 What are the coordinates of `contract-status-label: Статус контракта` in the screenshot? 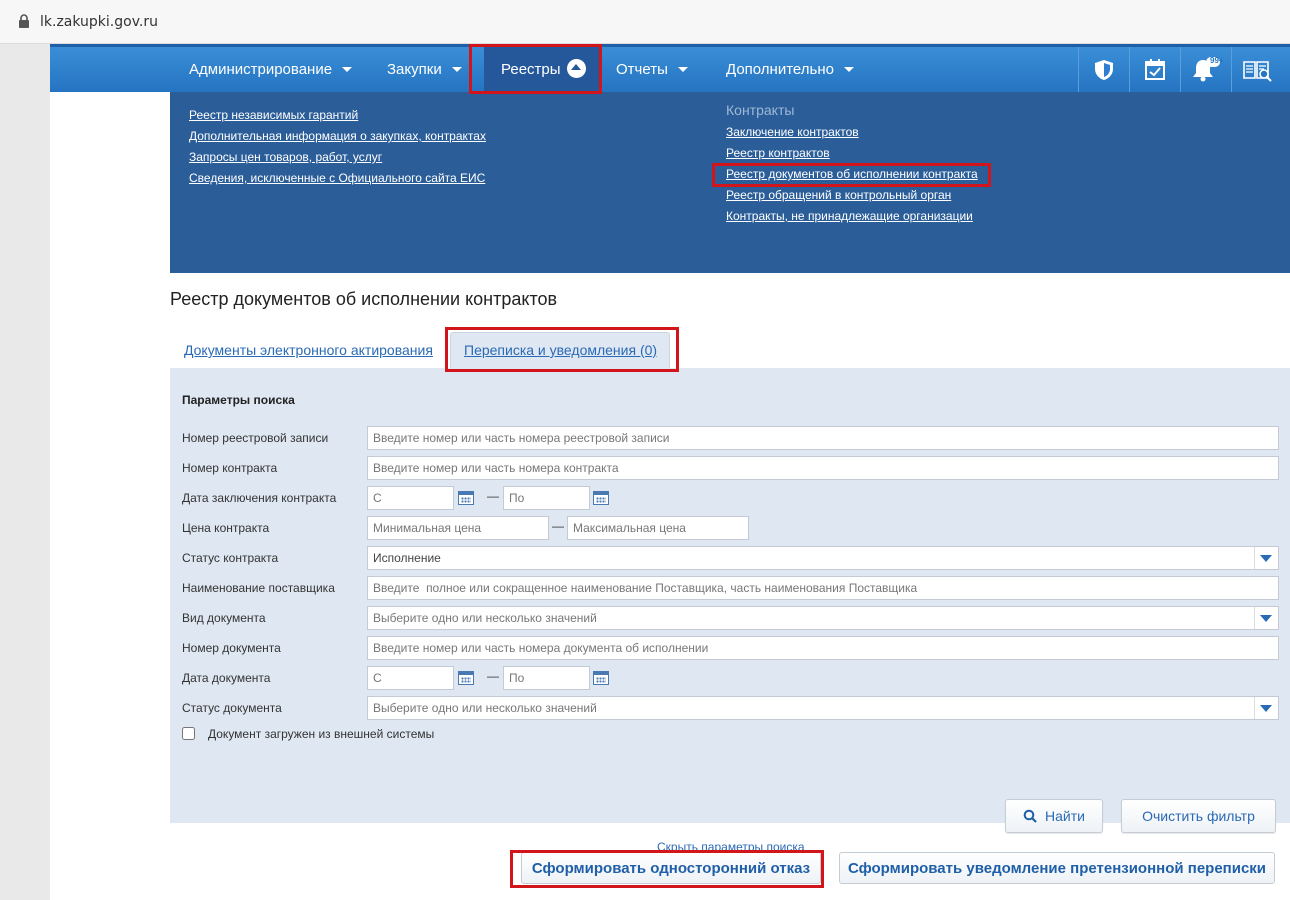 It's located at (230, 558).